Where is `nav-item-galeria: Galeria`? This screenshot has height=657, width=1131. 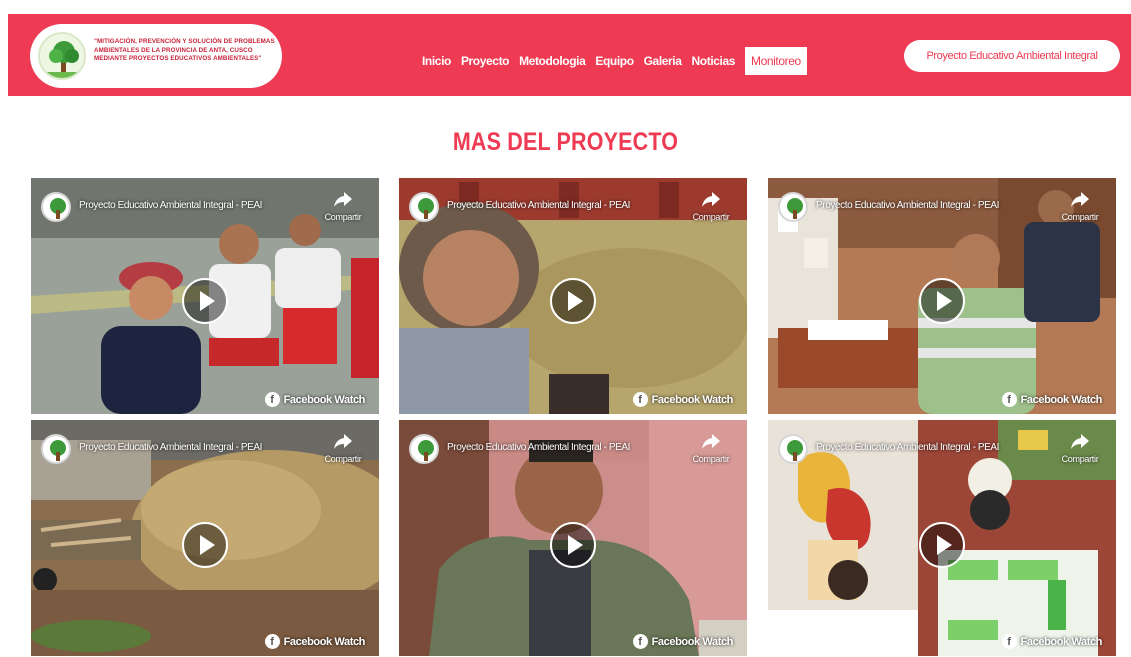 nav-item-galeria: Galeria is located at coordinates (663, 61).